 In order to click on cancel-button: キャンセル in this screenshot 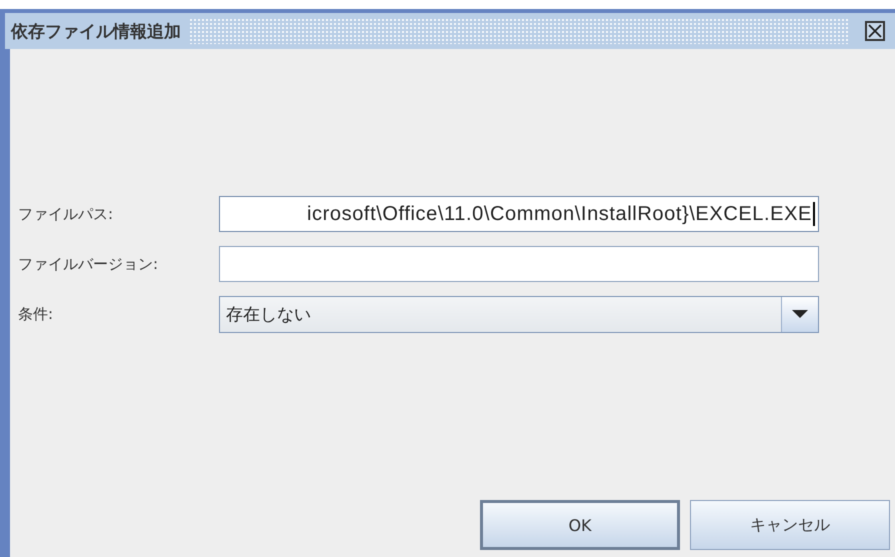, I will do `click(790, 525)`.